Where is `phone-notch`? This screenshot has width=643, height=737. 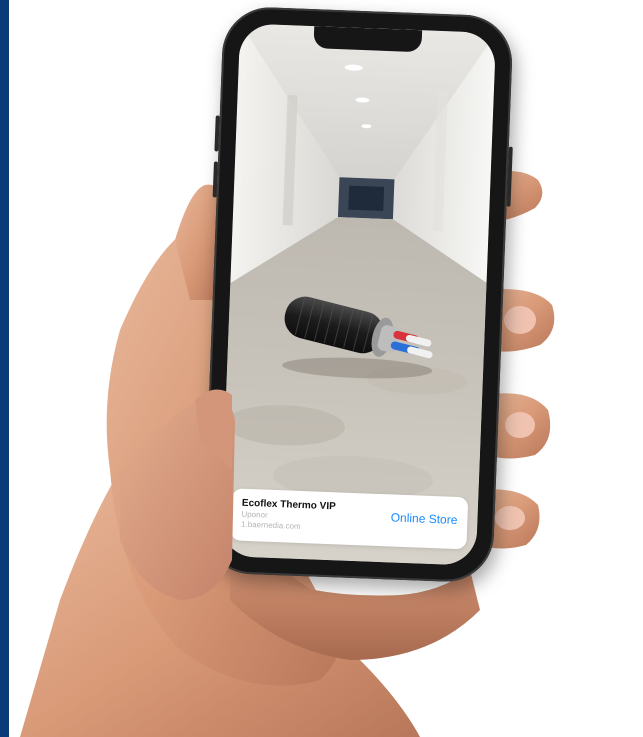
phone-notch is located at coordinates (368, 39).